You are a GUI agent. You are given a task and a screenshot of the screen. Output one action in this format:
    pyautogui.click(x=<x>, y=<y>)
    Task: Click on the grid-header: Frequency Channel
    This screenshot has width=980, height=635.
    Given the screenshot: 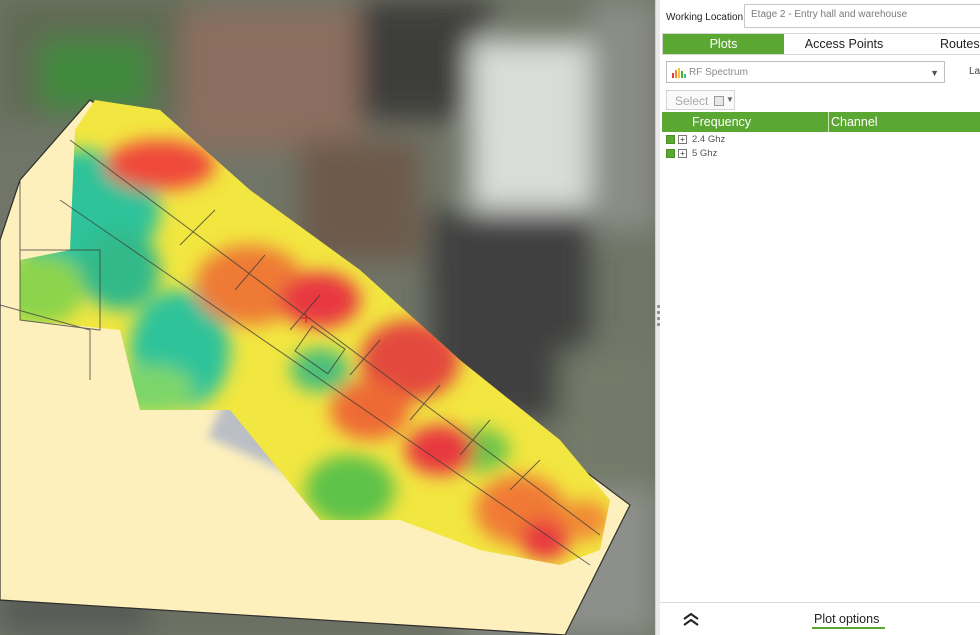 What is the action you would take?
    pyautogui.click(x=821, y=122)
    